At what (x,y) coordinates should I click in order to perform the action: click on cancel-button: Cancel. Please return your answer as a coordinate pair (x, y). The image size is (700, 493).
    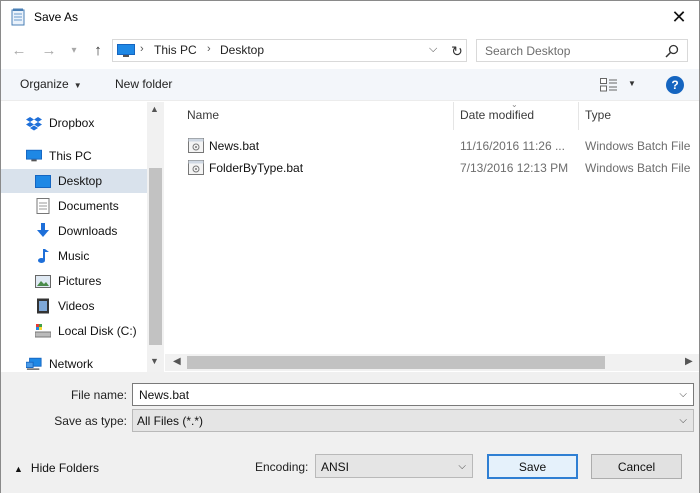
    Looking at the image, I should click on (636, 466).